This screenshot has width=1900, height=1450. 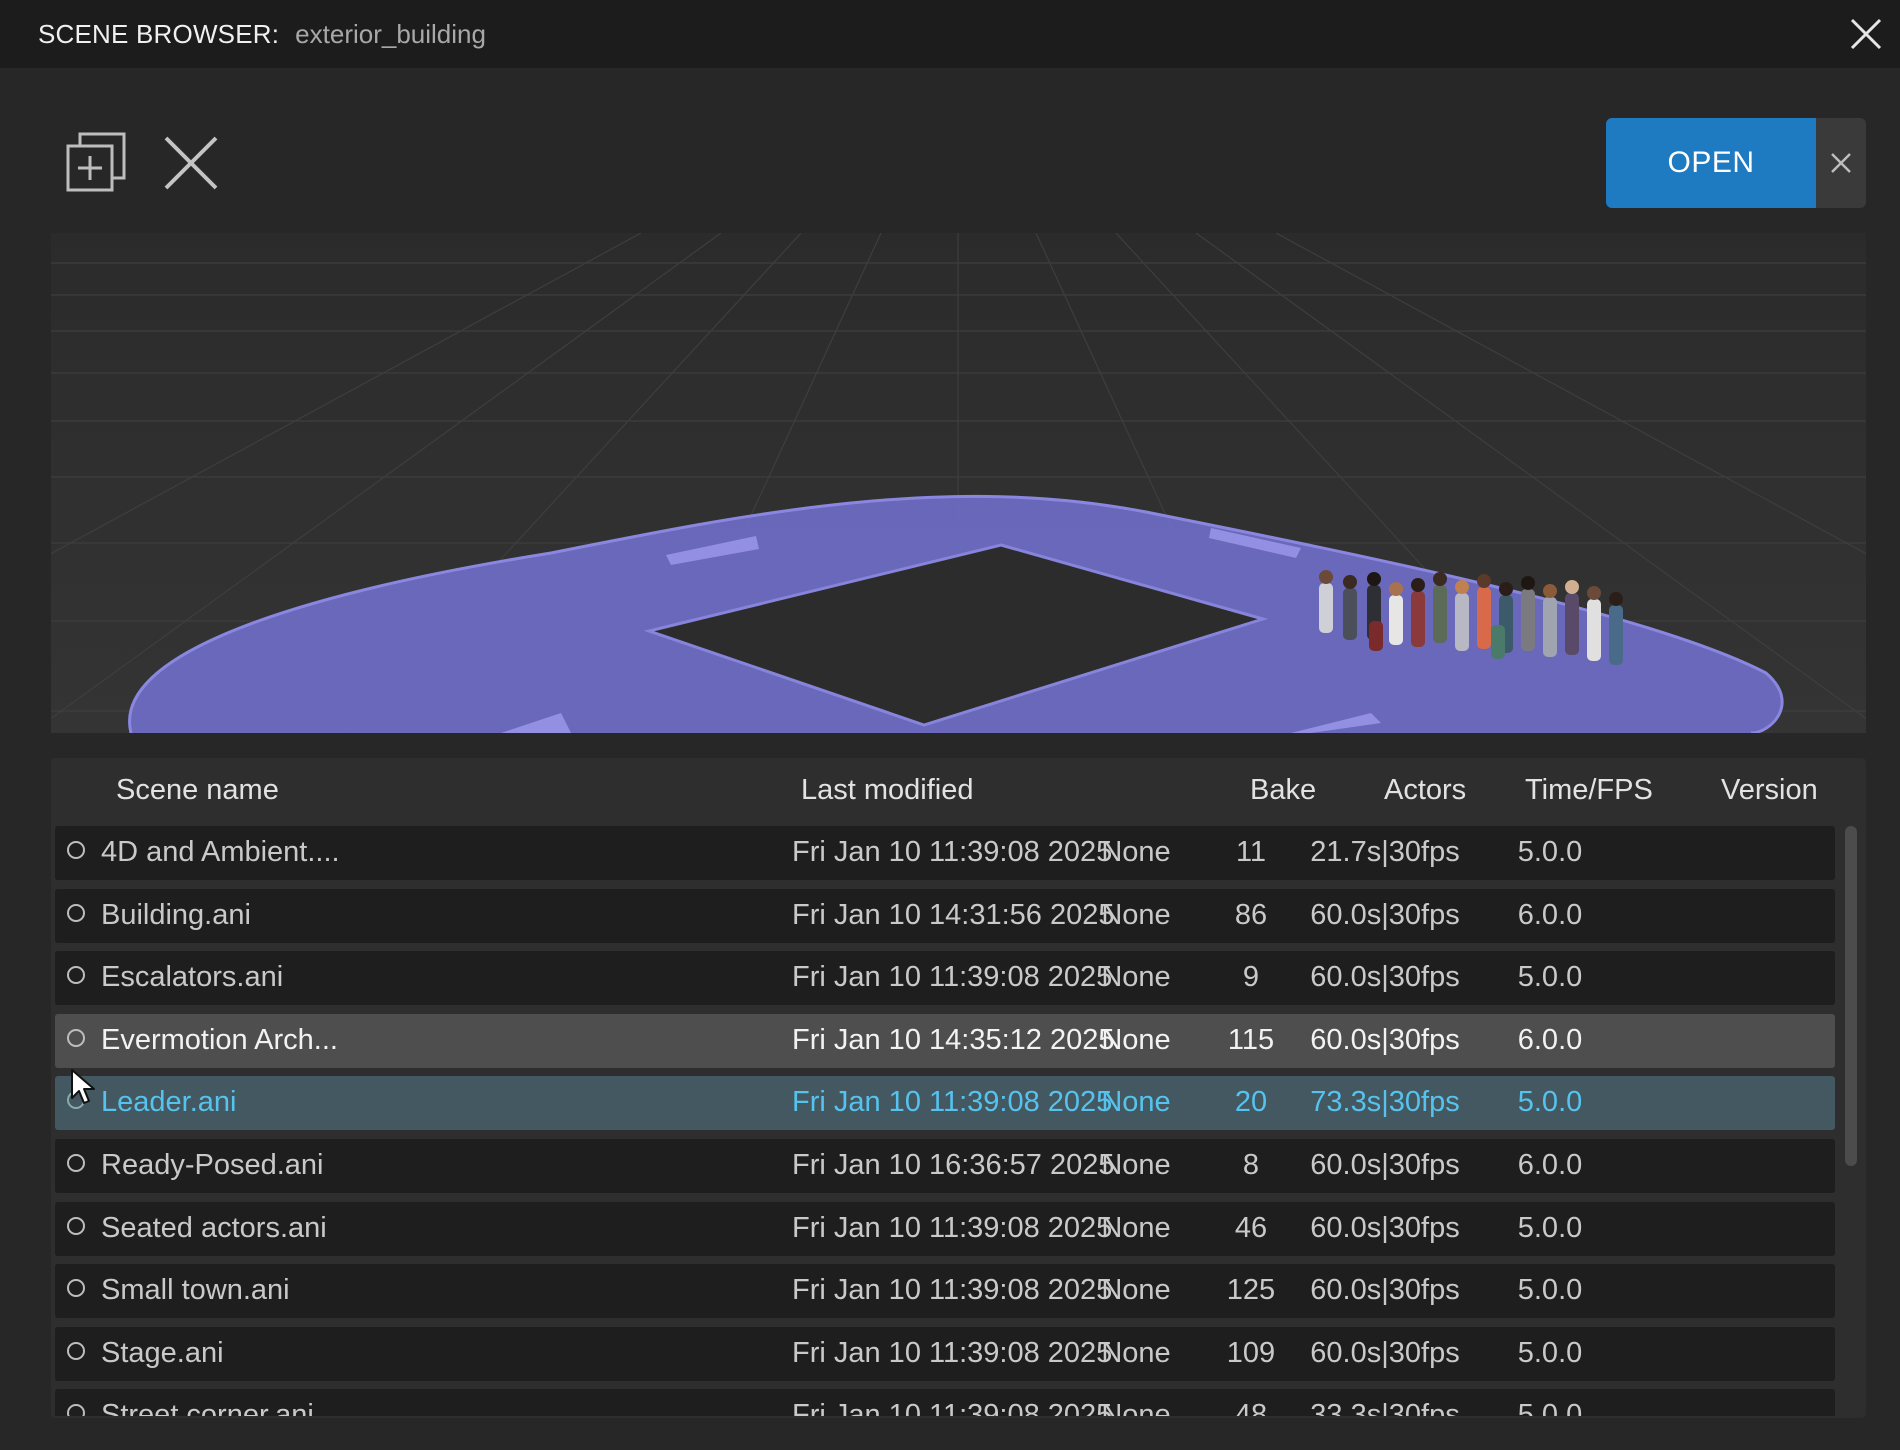 What do you see at coordinates (1251, 1102) in the screenshot?
I see `cell-actors: 20` at bounding box center [1251, 1102].